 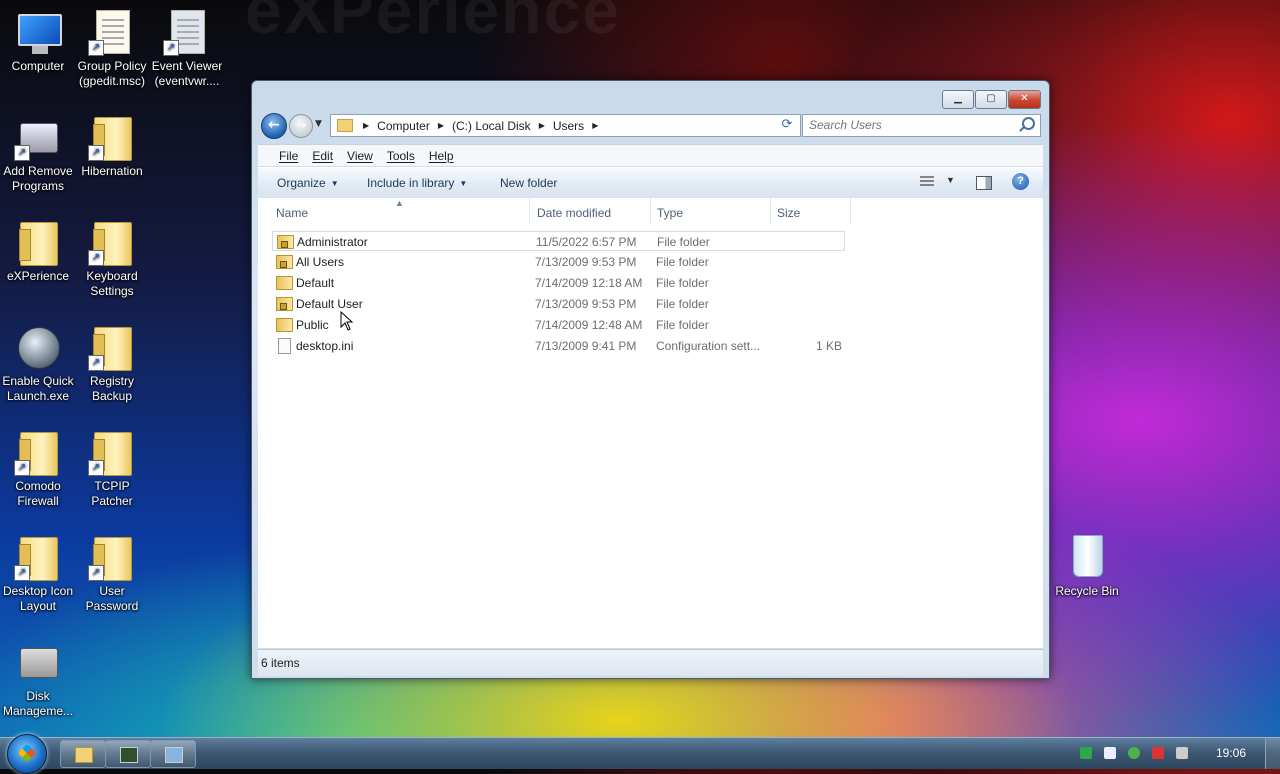 I want to click on menu-help: Help, so click(x=441, y=156).